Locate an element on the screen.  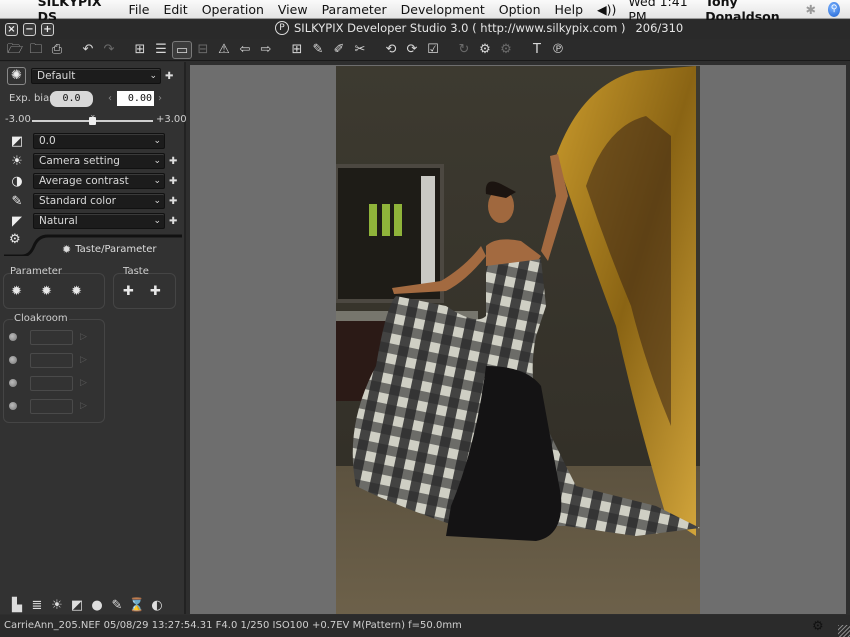
preset-select: Default ⌄ is located at coordinates (96, 76).